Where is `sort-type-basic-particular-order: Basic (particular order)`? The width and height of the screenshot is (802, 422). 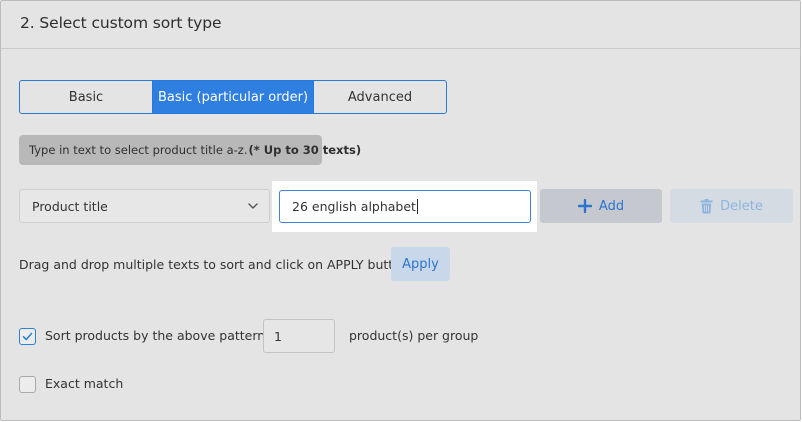
sort-type-basic-particular-order: Basic (particular order) is located at coordinates (233, 97).